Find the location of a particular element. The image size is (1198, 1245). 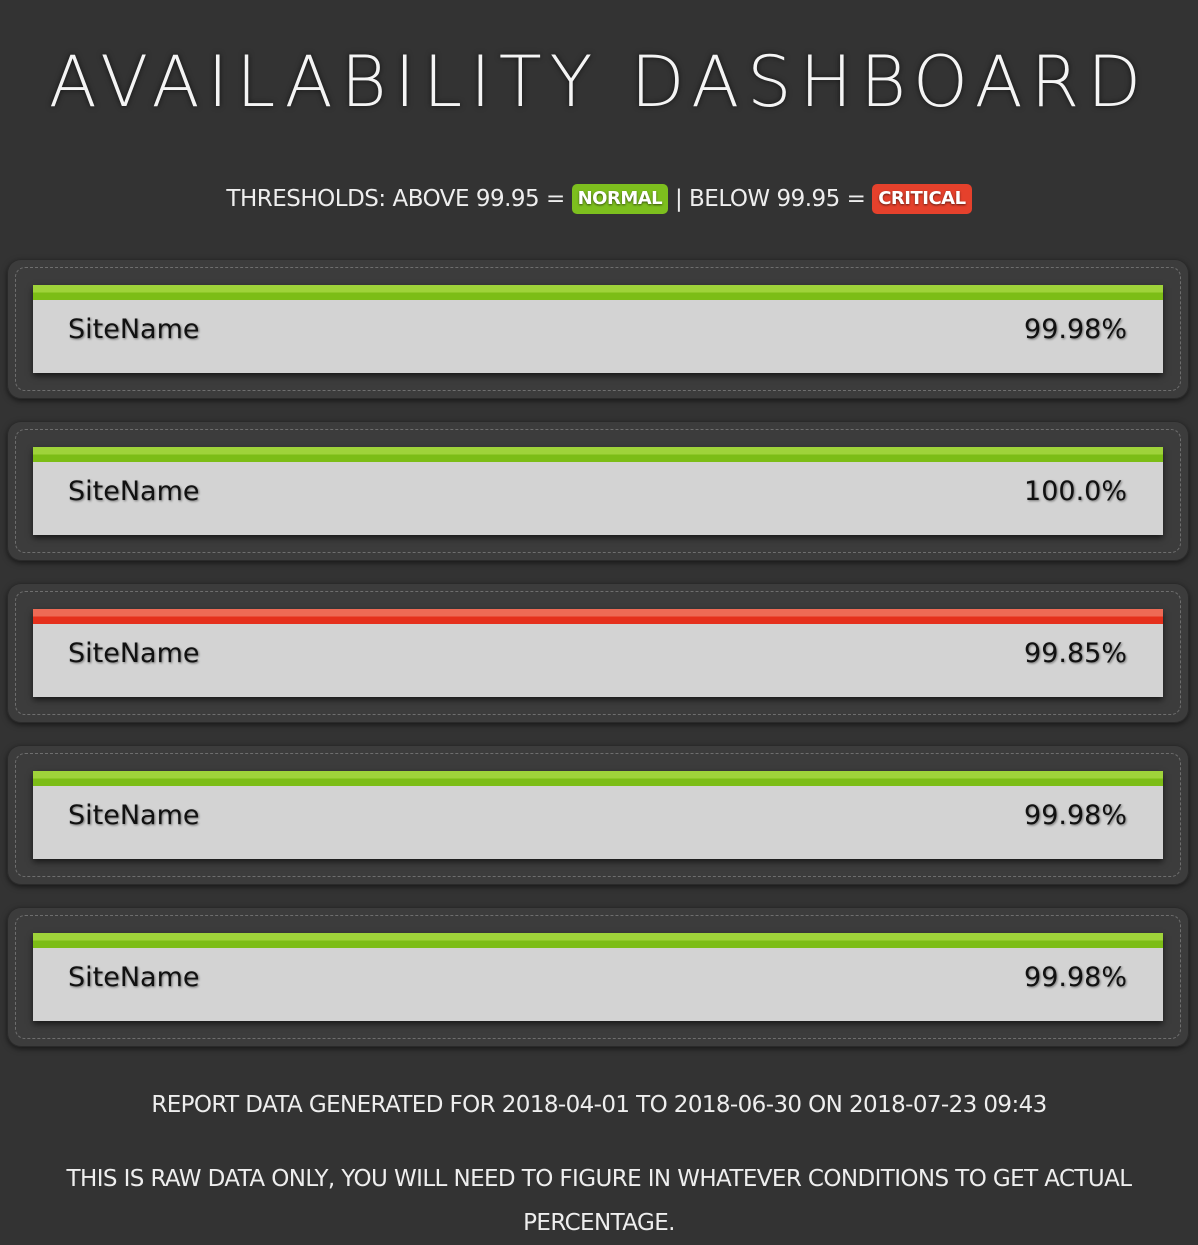

site-card: SiteName 99.85% is located at coordinates (598, 653).